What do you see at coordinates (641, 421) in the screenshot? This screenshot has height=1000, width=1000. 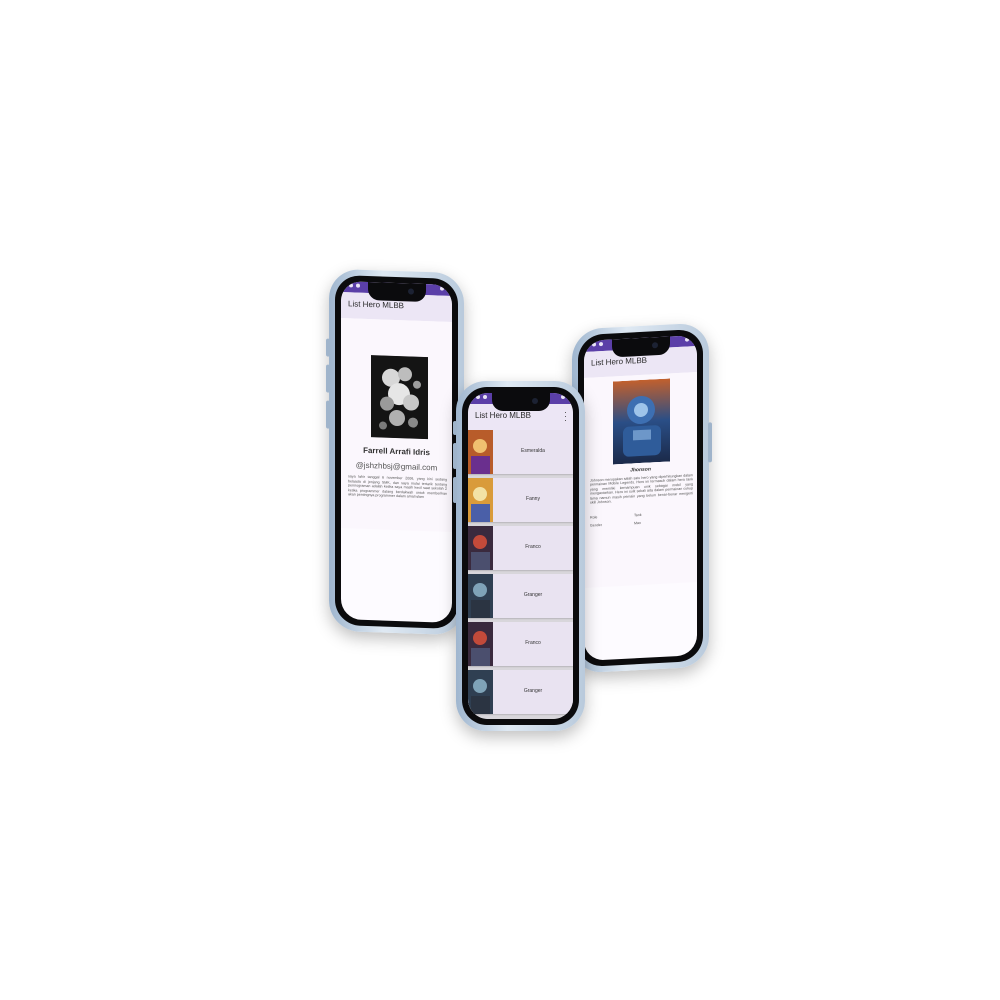 I see `hero-portrait` at bounding box center [641, 421].